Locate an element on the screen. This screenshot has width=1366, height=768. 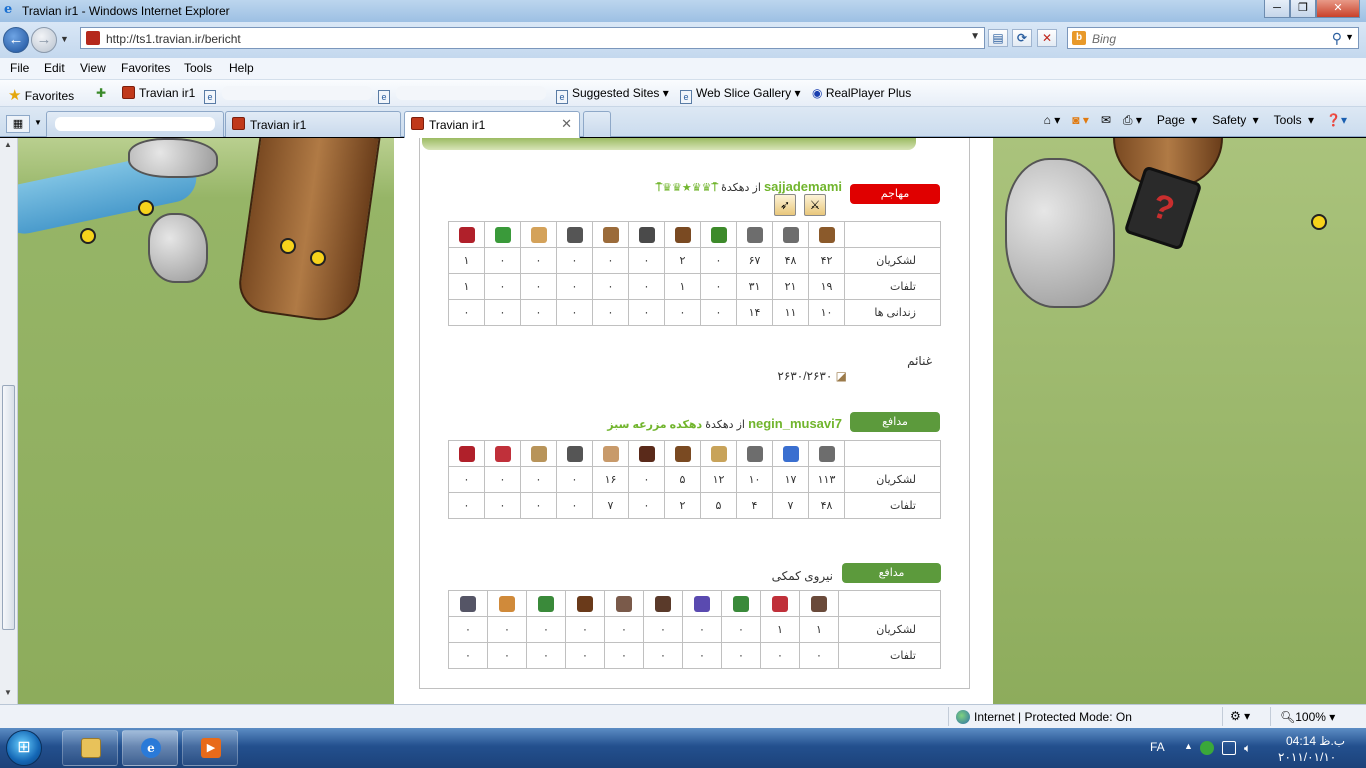
favorites-button: ★ Favorites is located at coordinates (41, 95).